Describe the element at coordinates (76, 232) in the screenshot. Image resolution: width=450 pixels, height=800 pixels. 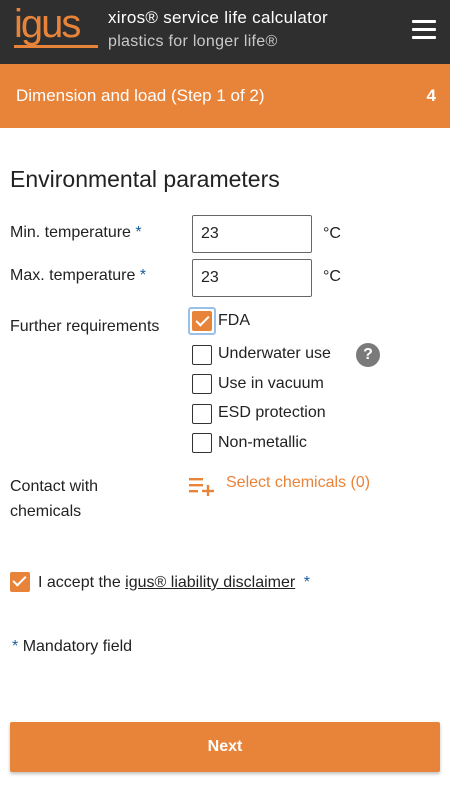
I see `min-temperature-label: Min. temperature *` at that location.